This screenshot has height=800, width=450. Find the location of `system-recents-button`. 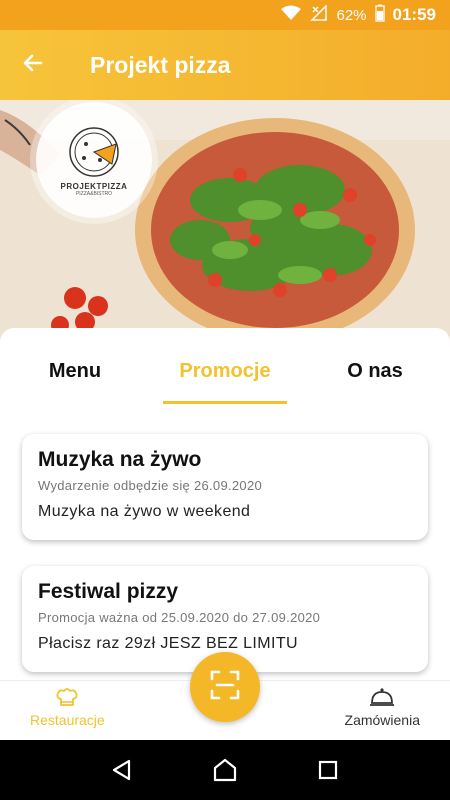

system-recents-button is located at coordinates (328, 770).